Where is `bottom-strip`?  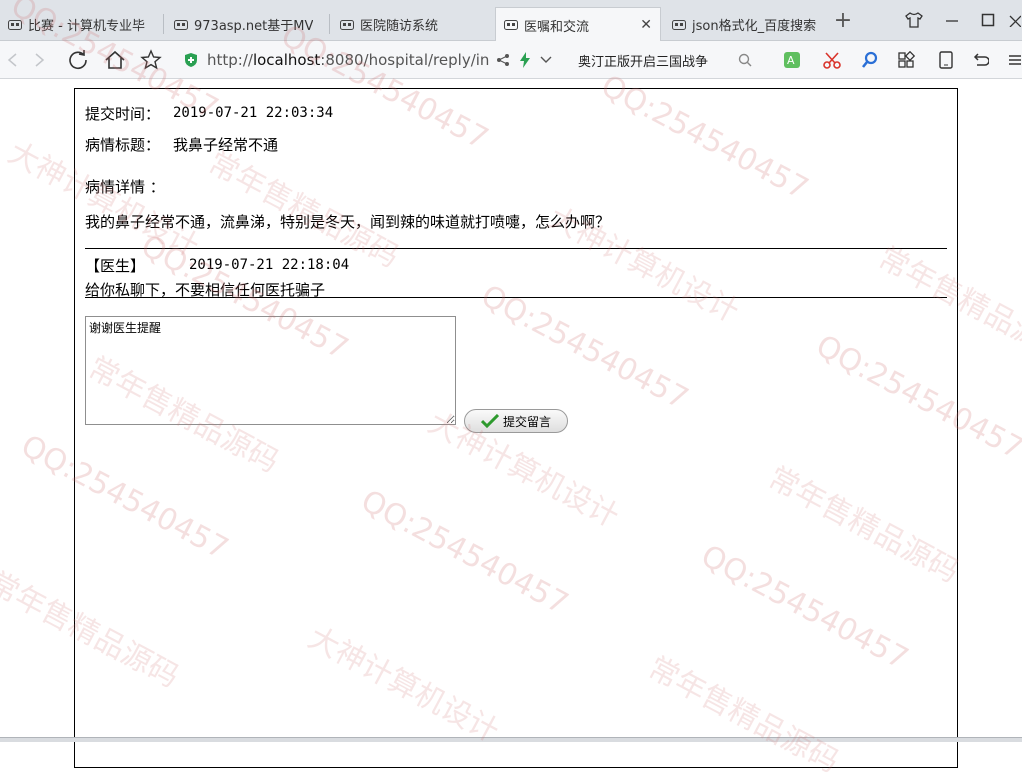 bottom-strip is located at coordinates (511, 739).